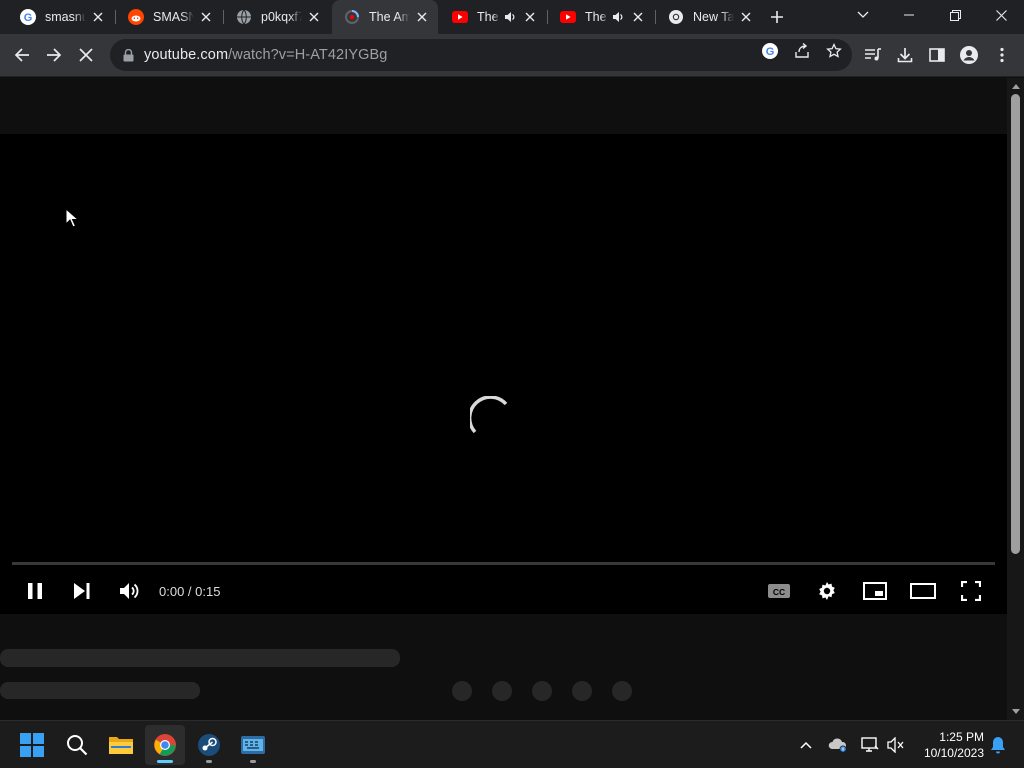  Describe the element at coordinates (129, 591) in the screenshot. I see `mute-button` at that location.